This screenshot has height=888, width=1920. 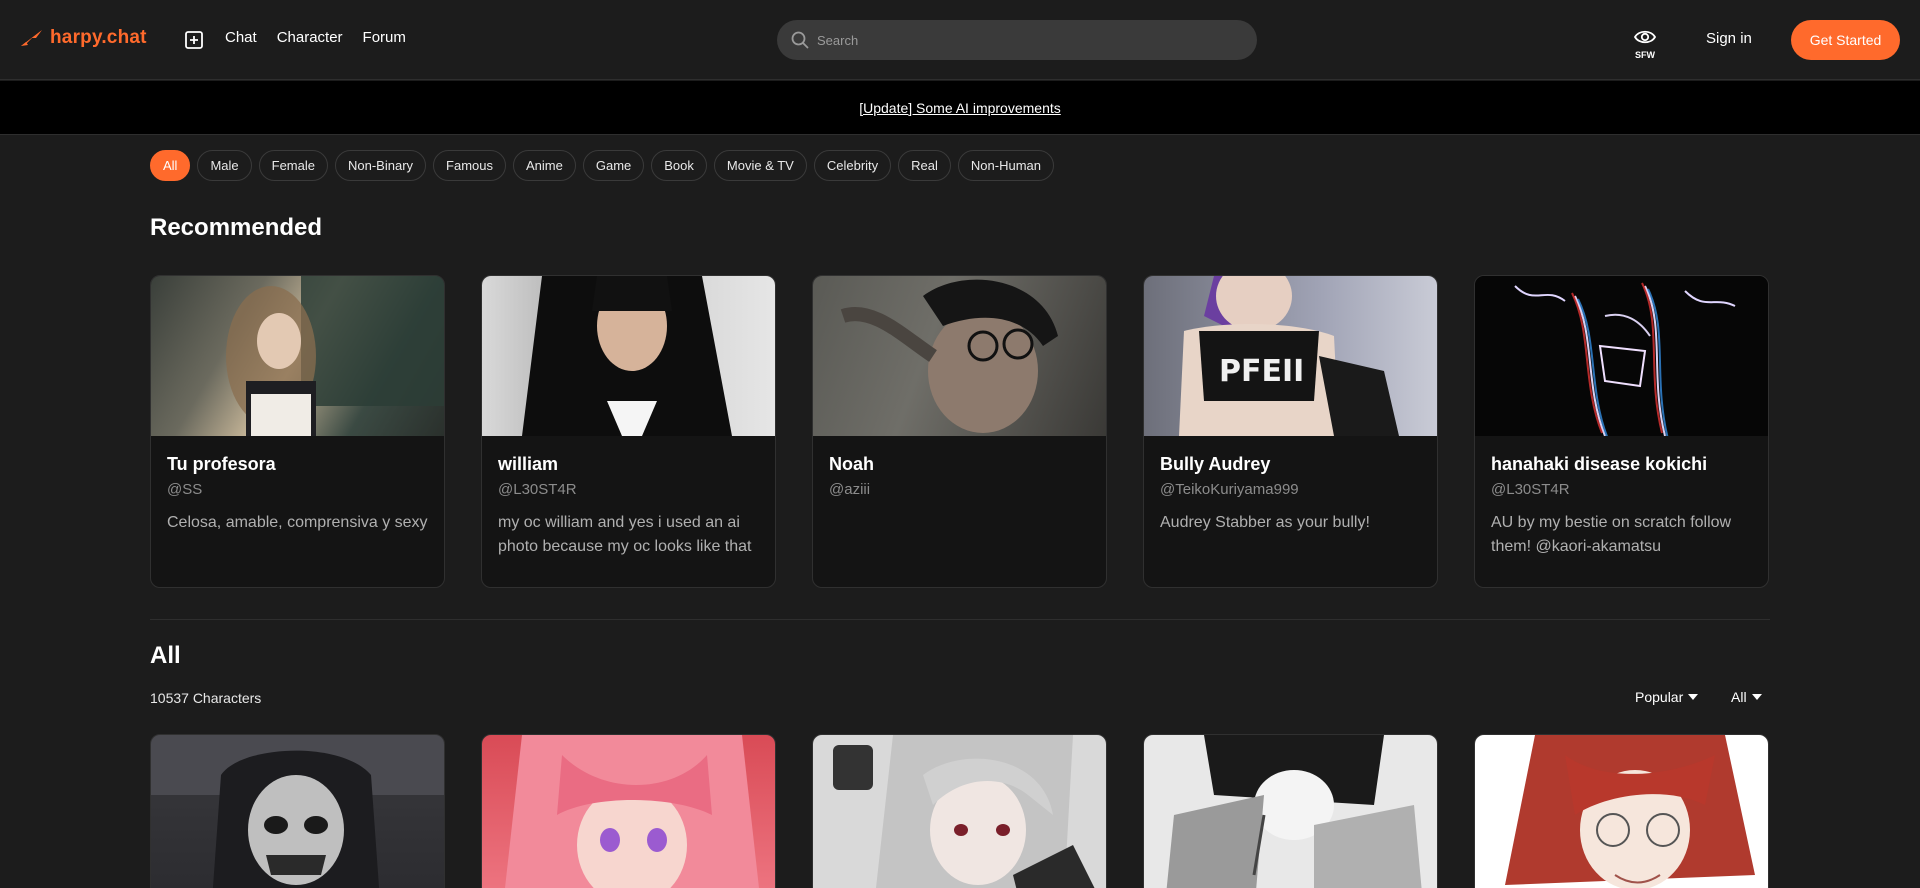 I want to click on filter-chip-game: Game, so click(x=613, y=165).